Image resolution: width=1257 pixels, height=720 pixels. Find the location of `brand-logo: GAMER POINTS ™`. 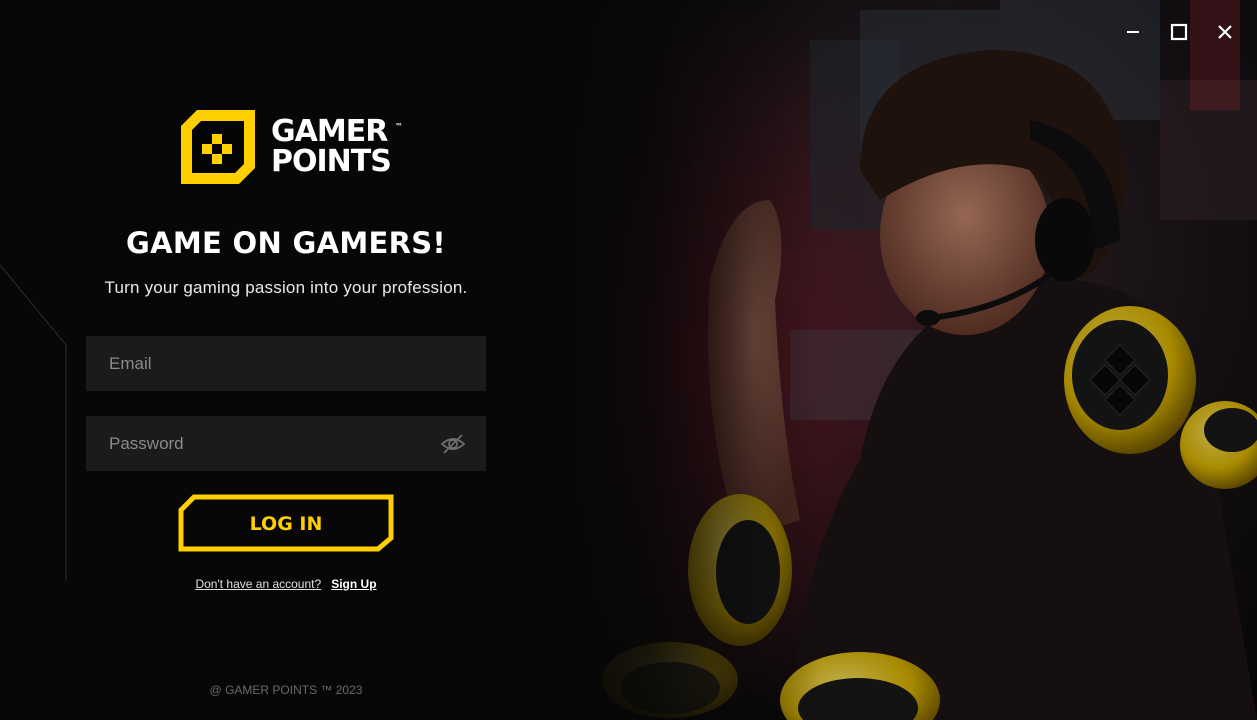

brand-logo: GAMER POINTS ™ is located at coordinates (291, 147).